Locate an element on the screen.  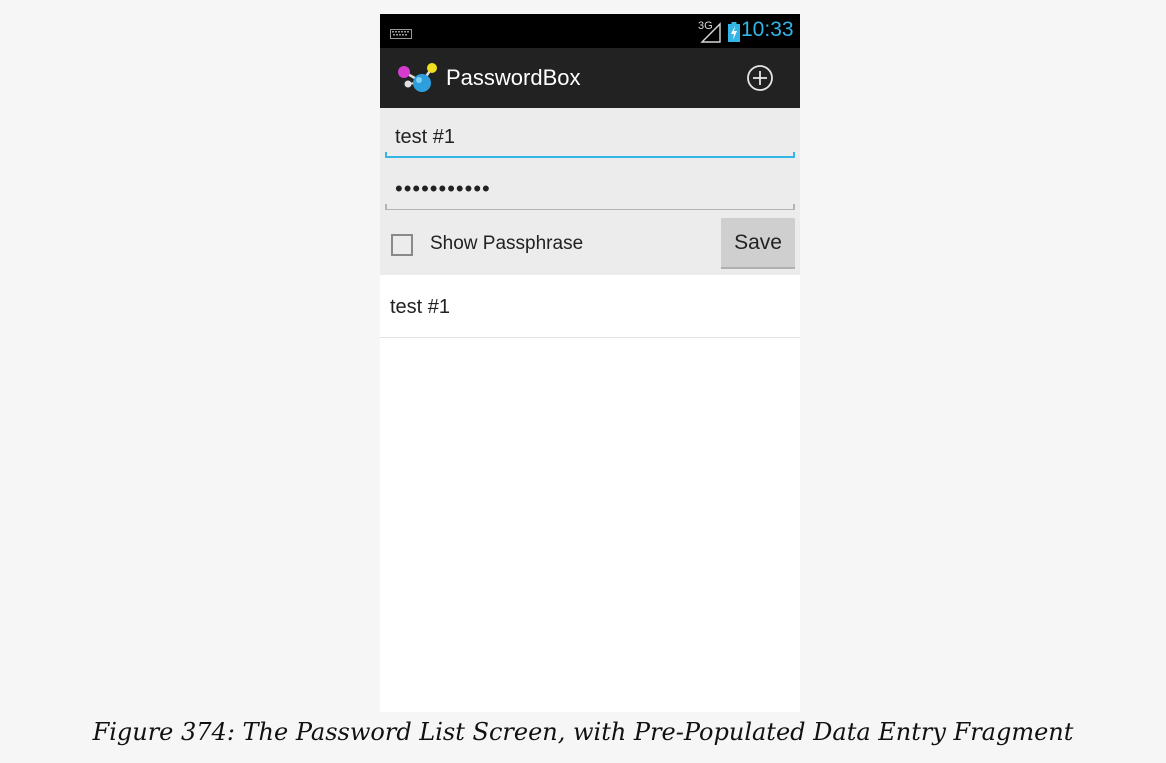
add-circle-icon is located at coordinates (760, 78).